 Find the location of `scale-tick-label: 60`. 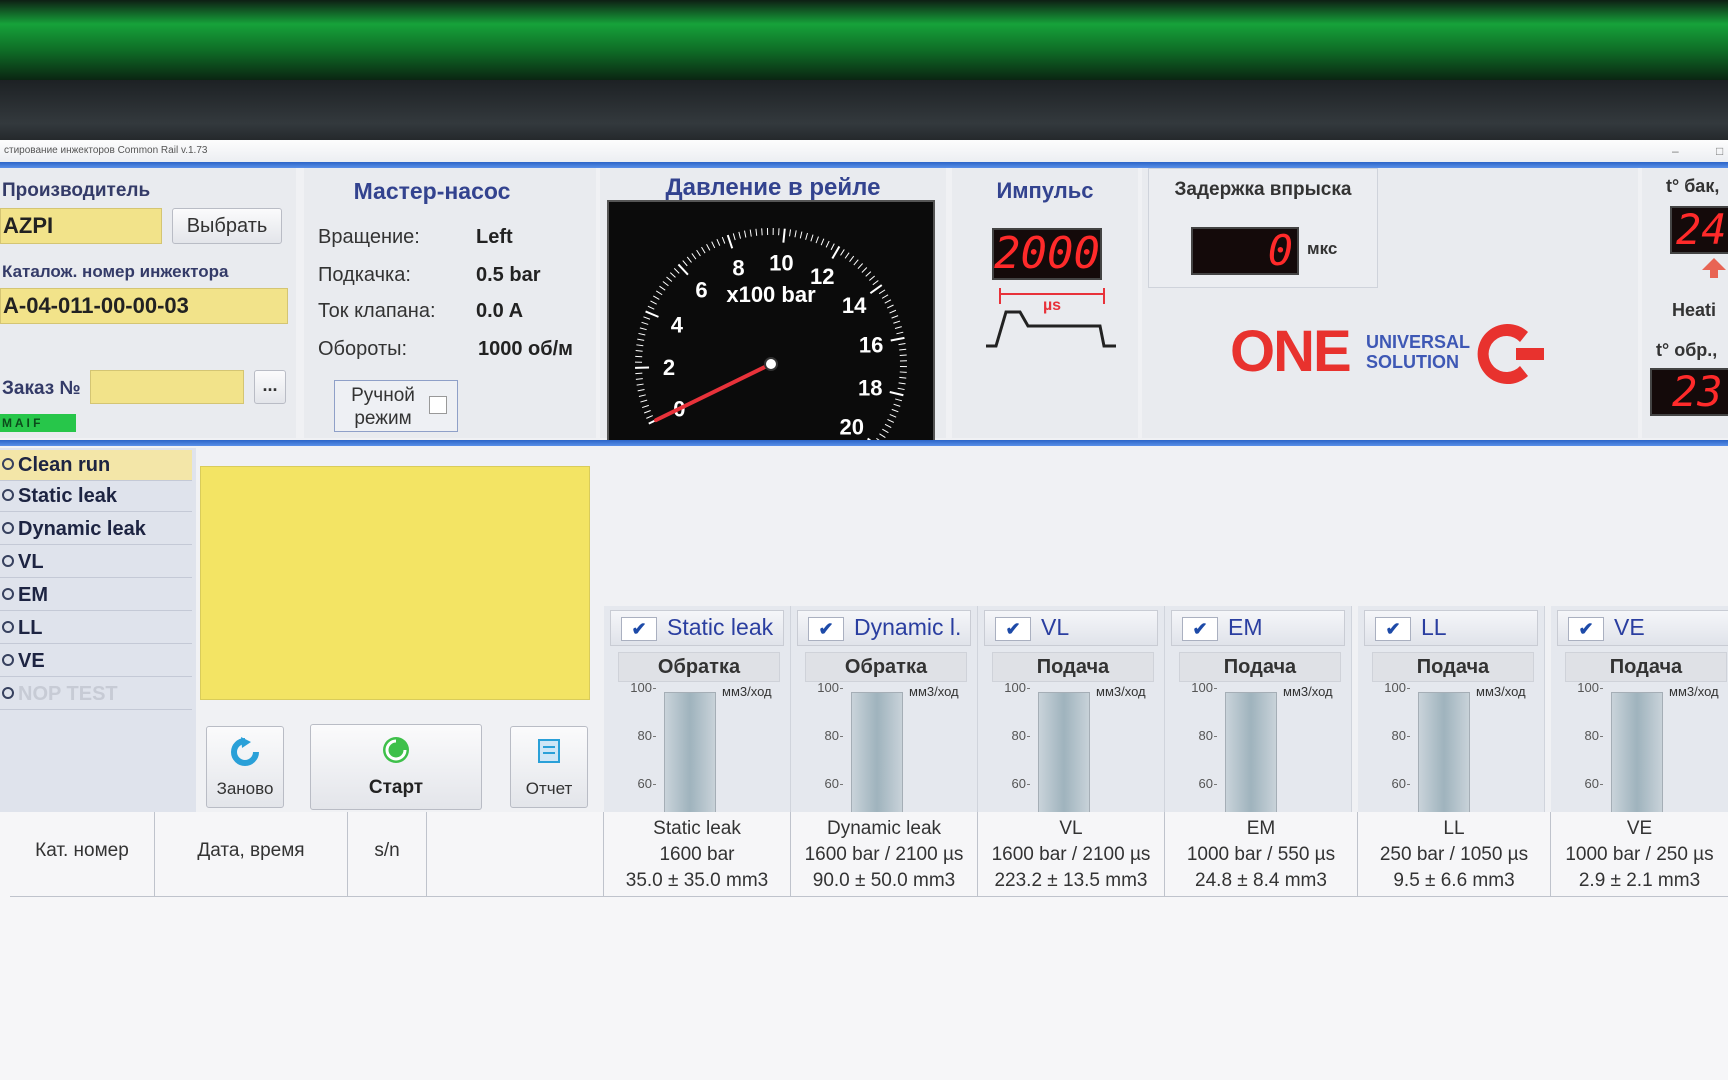

scale-tick-label: 60 is located at coordinates (1018, 783).